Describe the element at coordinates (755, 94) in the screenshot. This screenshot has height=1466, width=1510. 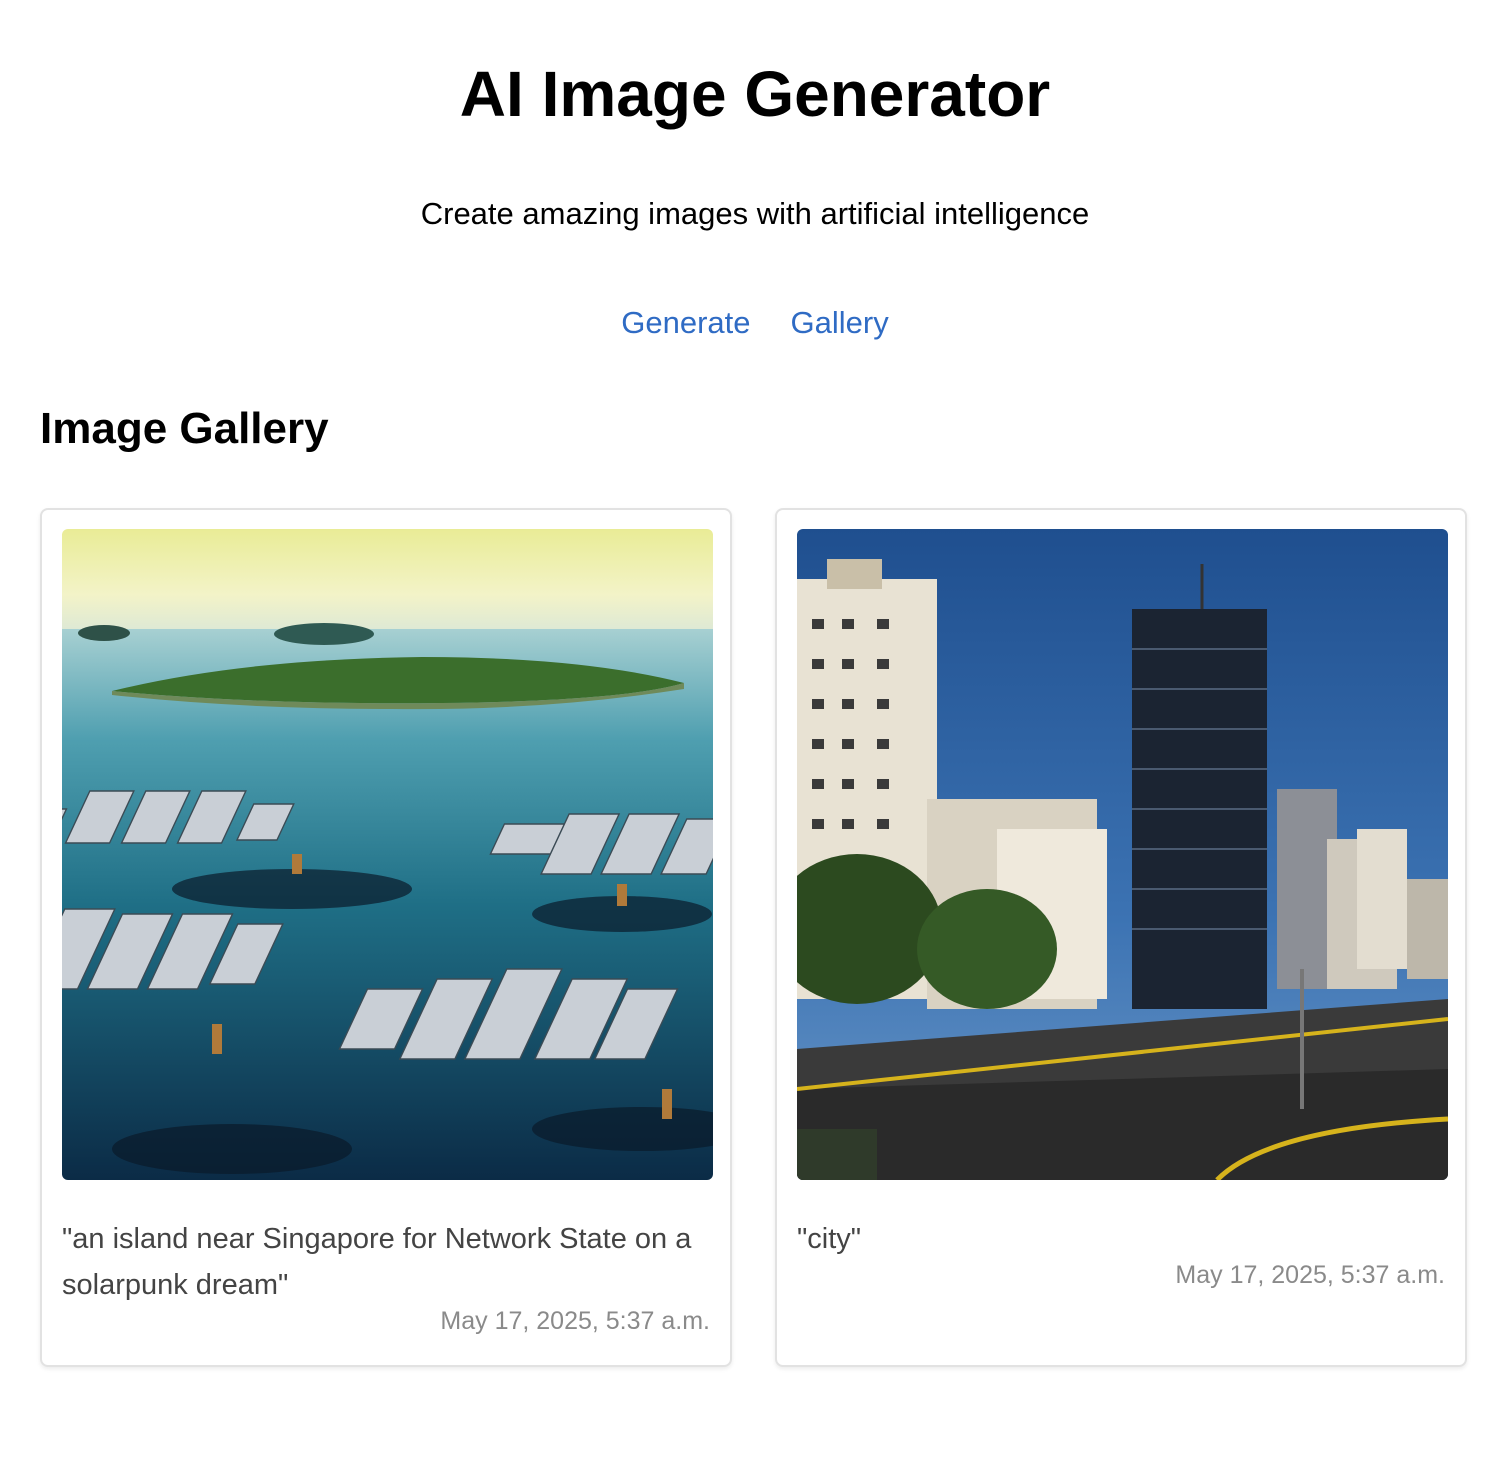
I see `page-title: AI Image Generator` at that location.